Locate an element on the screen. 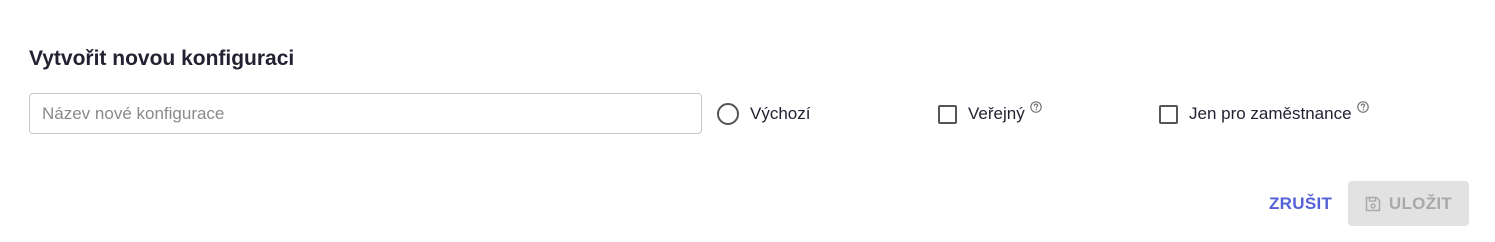 Image resolution: width=1495 pixels, height=242 pixels. save-label: ULOŽIT is located at coordinates (1420, 203).